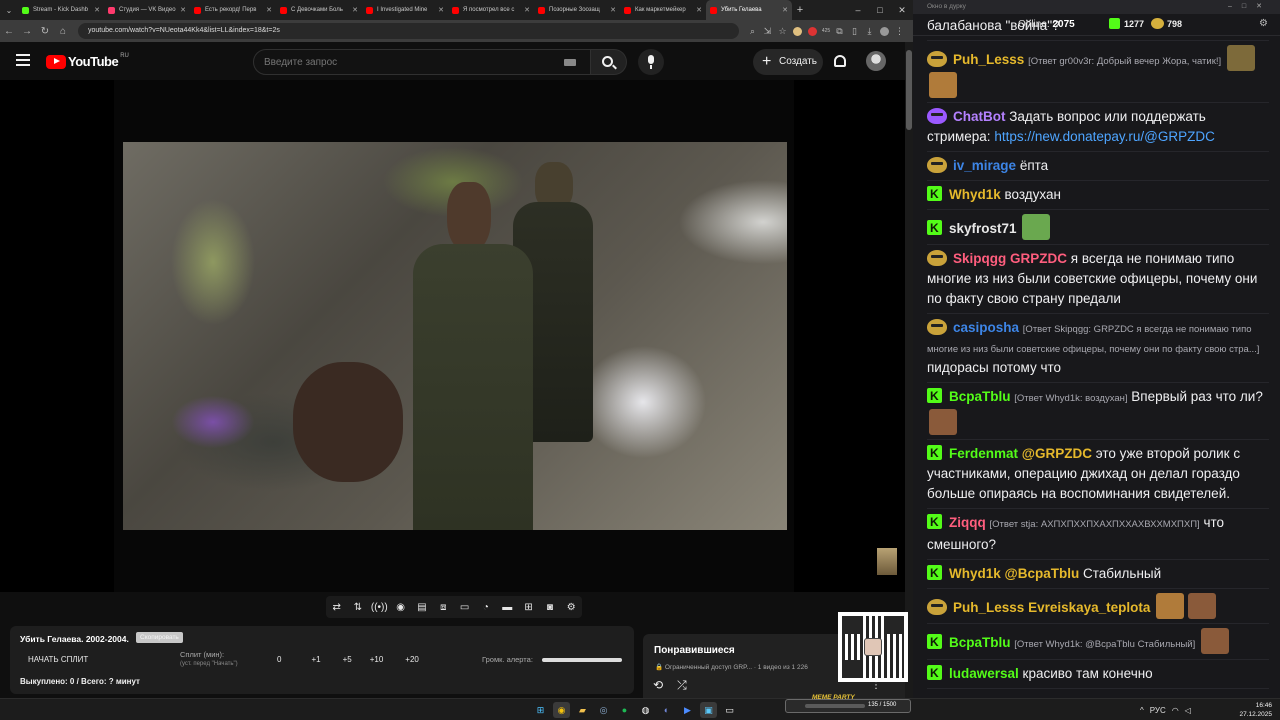  Describe the element at coordinates (876, 61) in the screenshot. I see `account-avatar` at that location.